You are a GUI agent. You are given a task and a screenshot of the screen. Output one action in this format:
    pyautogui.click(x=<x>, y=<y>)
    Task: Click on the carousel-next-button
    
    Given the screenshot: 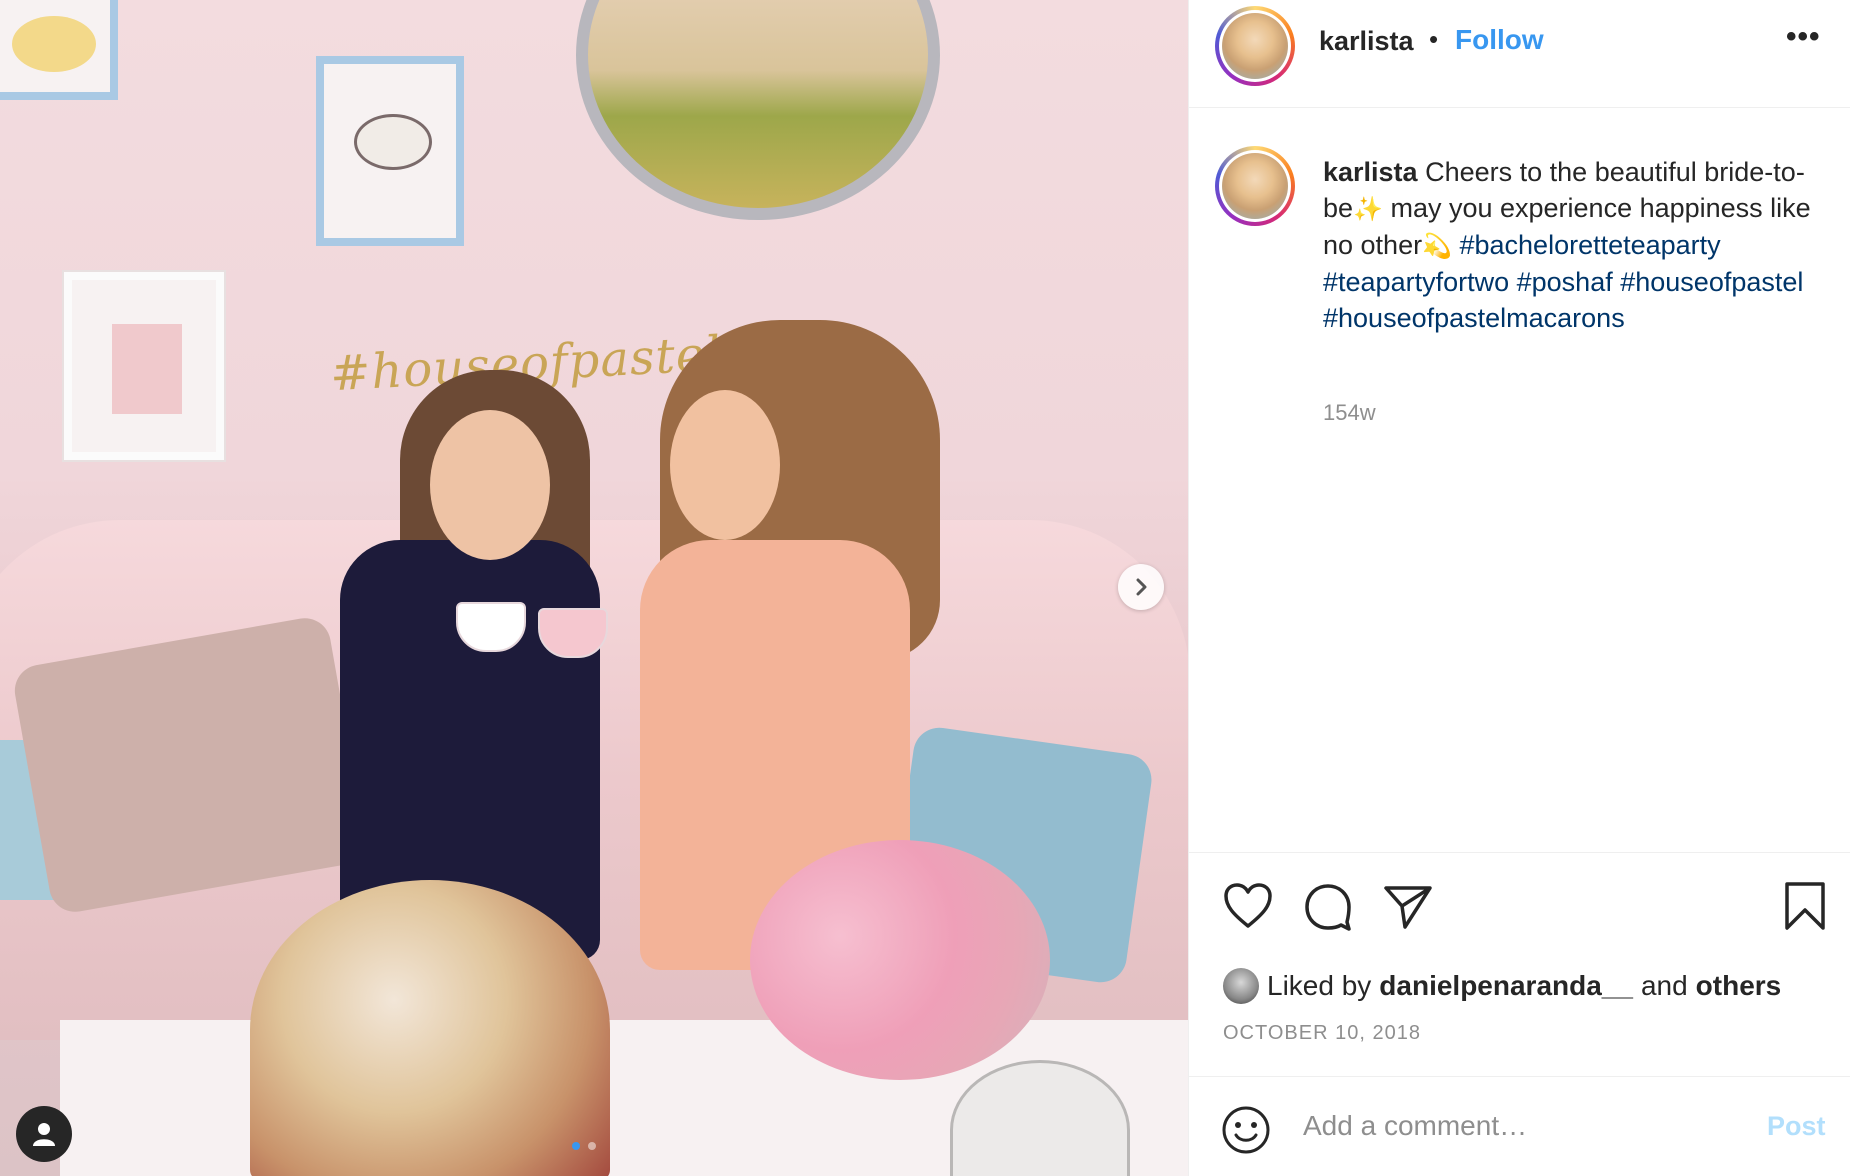 What is the action you would take?
    pyautogui.click(x=1141, y=587)
    